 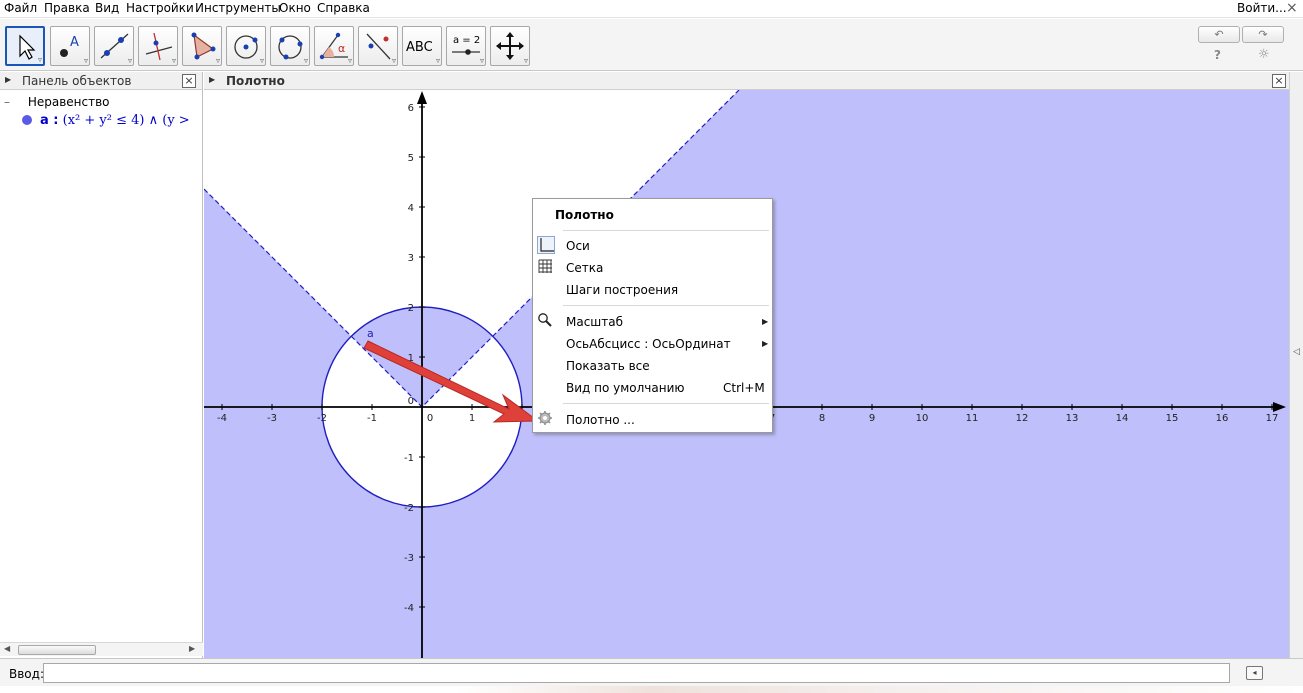 What do you see at coordinates (189, 81) in the screenshot?
I see `close-algebra-panel-icon: ×` at bounding box center [189, 81].